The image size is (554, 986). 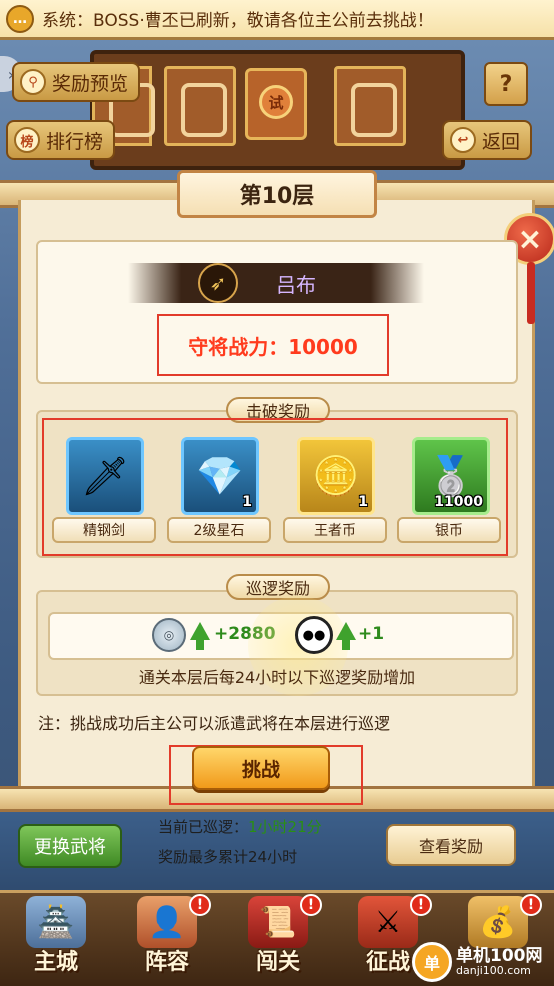 I want to click on patrol-time-value: 1小时21分, so click(x=285, y=827).